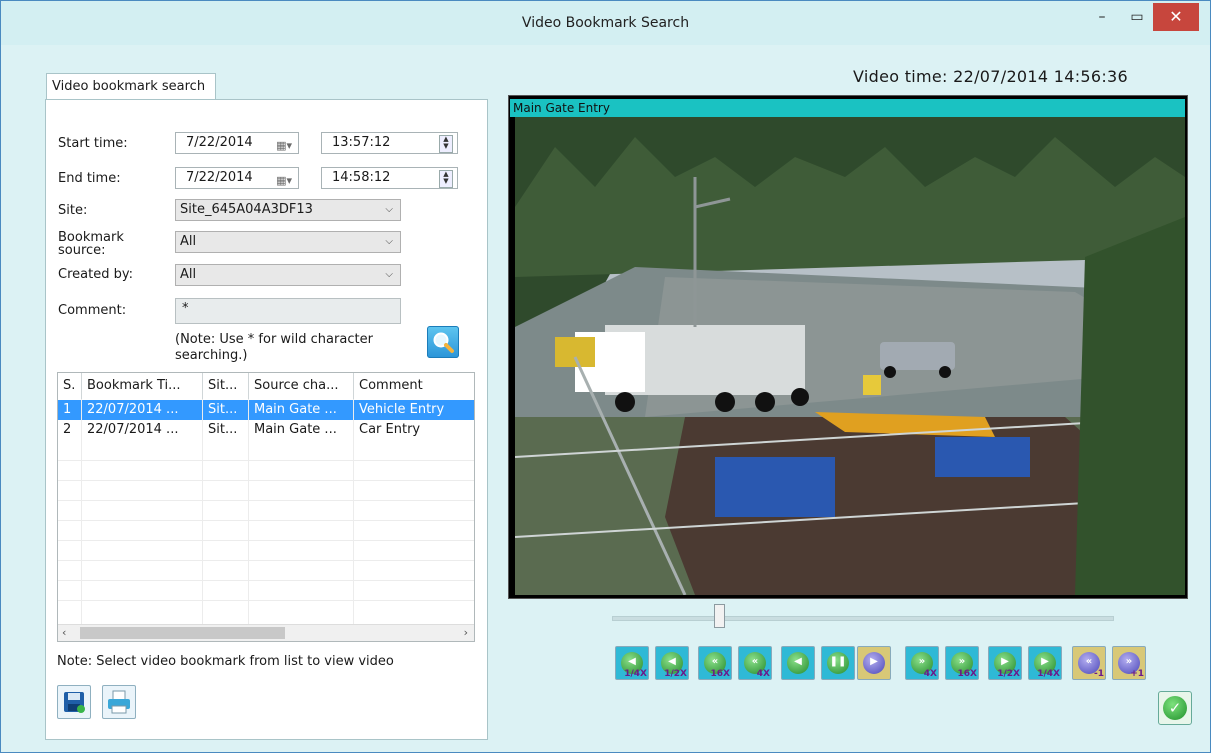 The width and height of the screenshot is (1211, 753). I want to click on horizontal-scrollbar: ‹ ›, so click(266, 632).